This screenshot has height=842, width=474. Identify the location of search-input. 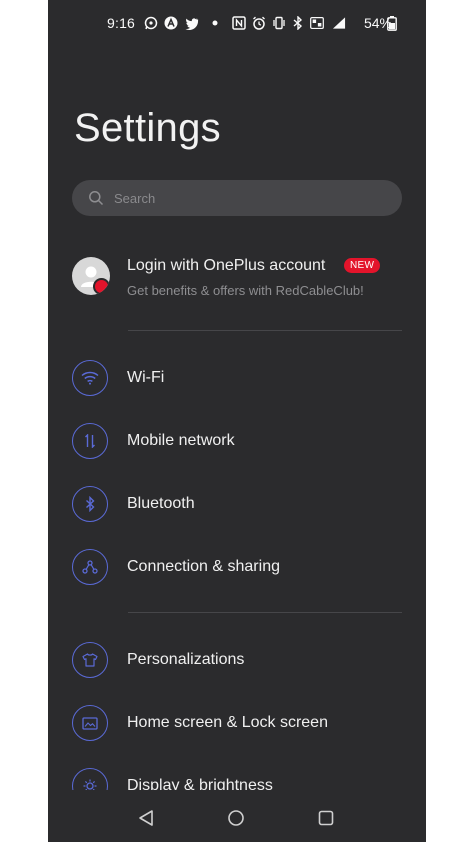
(239, 198).